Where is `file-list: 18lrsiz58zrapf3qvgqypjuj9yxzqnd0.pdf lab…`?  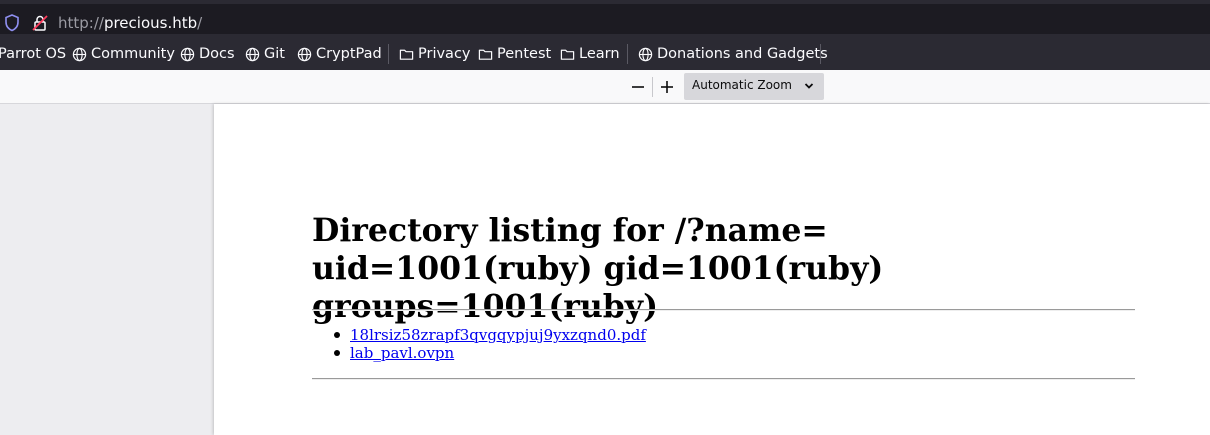 file-list: 18lrsiz58zrapf3qvgqypjuj9yxzqnd0.pdf lab… is located at coordinates (479, 344).